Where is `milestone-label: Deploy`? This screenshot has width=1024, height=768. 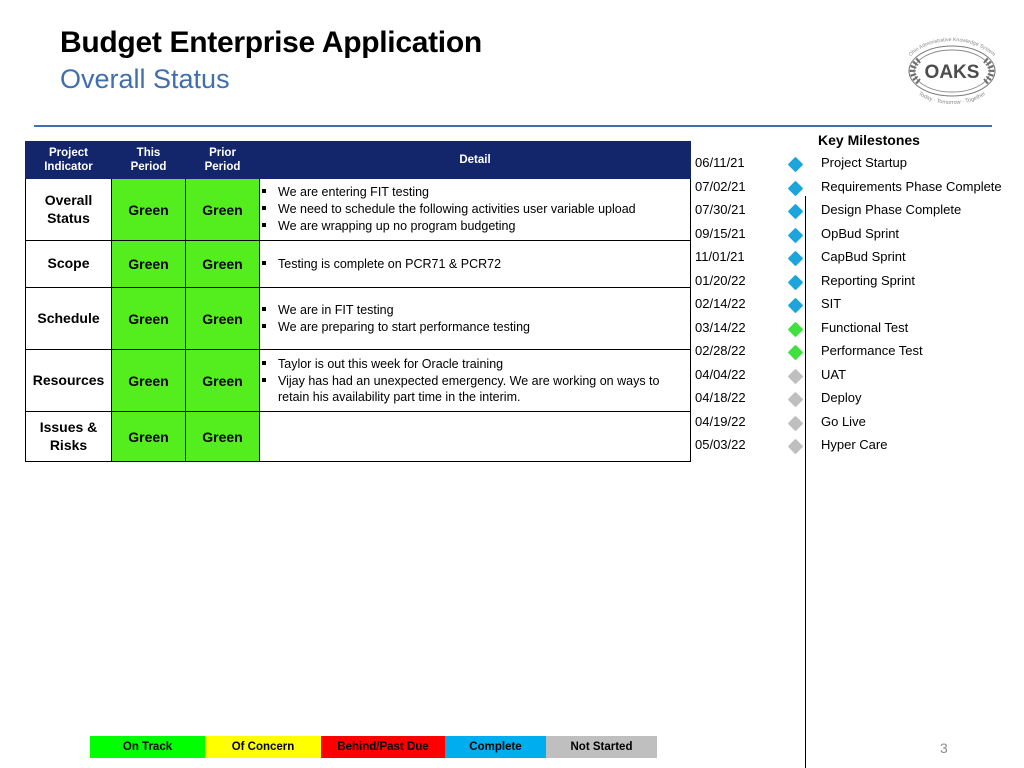 milestone-label: Deploy is located at coordinates (841, 397).